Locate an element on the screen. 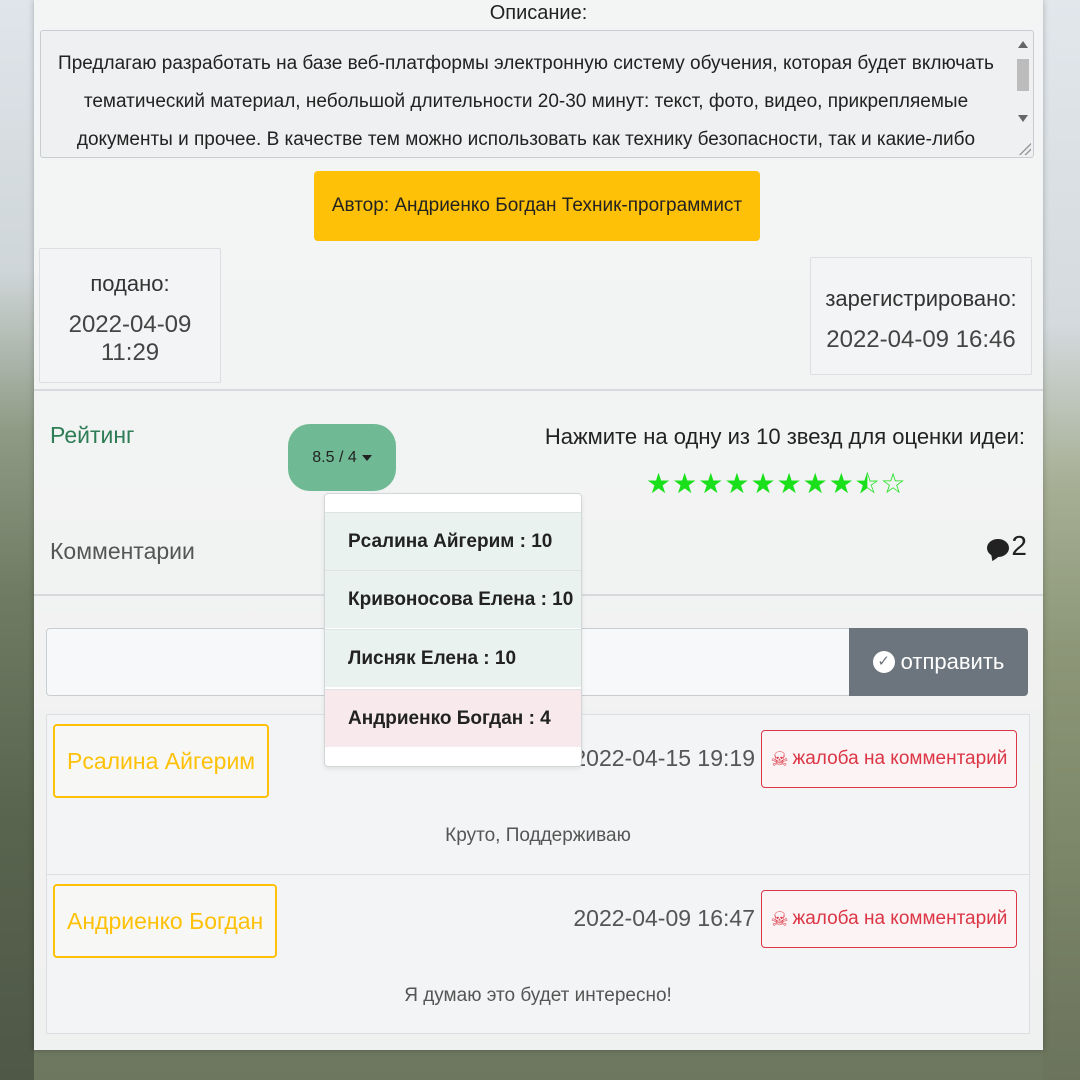 The height and width of the screenshot is (1080, 1080). comment-count-value: 2 is located at coordinates (1019, 545).